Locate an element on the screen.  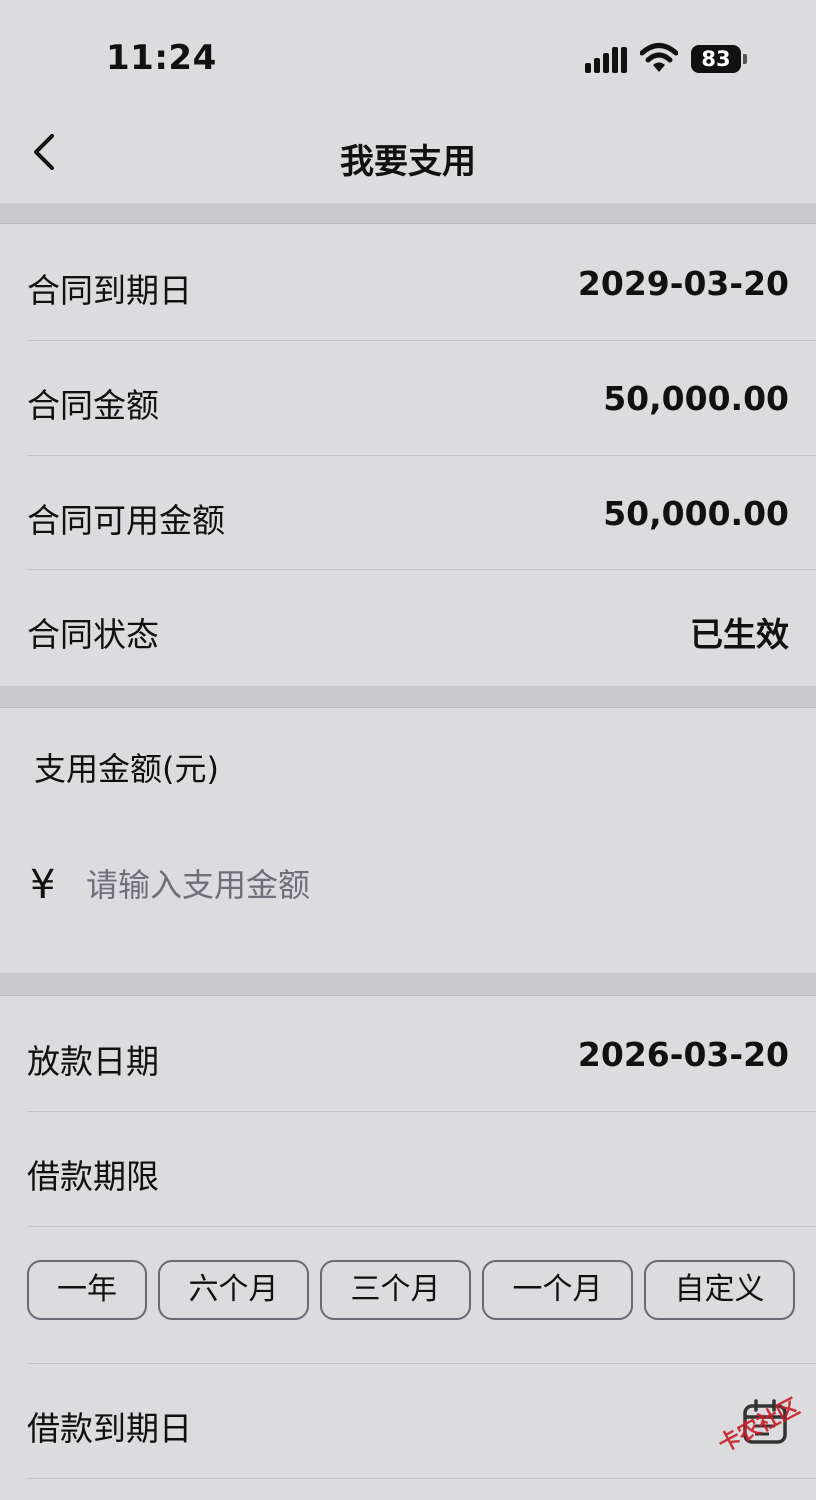
page-title: 我要支用 is located at coordinates (408, 162).